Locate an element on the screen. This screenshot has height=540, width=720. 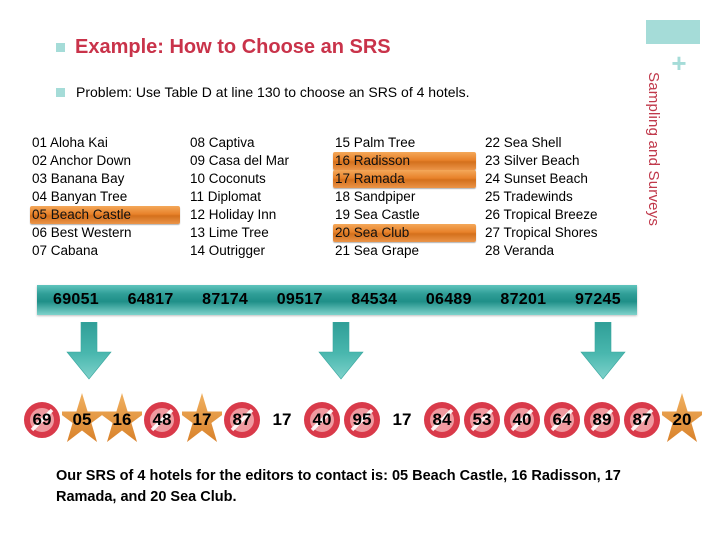
sidebar-vertical-title: Sampling and Surveys is located at coordinates (653, 149).